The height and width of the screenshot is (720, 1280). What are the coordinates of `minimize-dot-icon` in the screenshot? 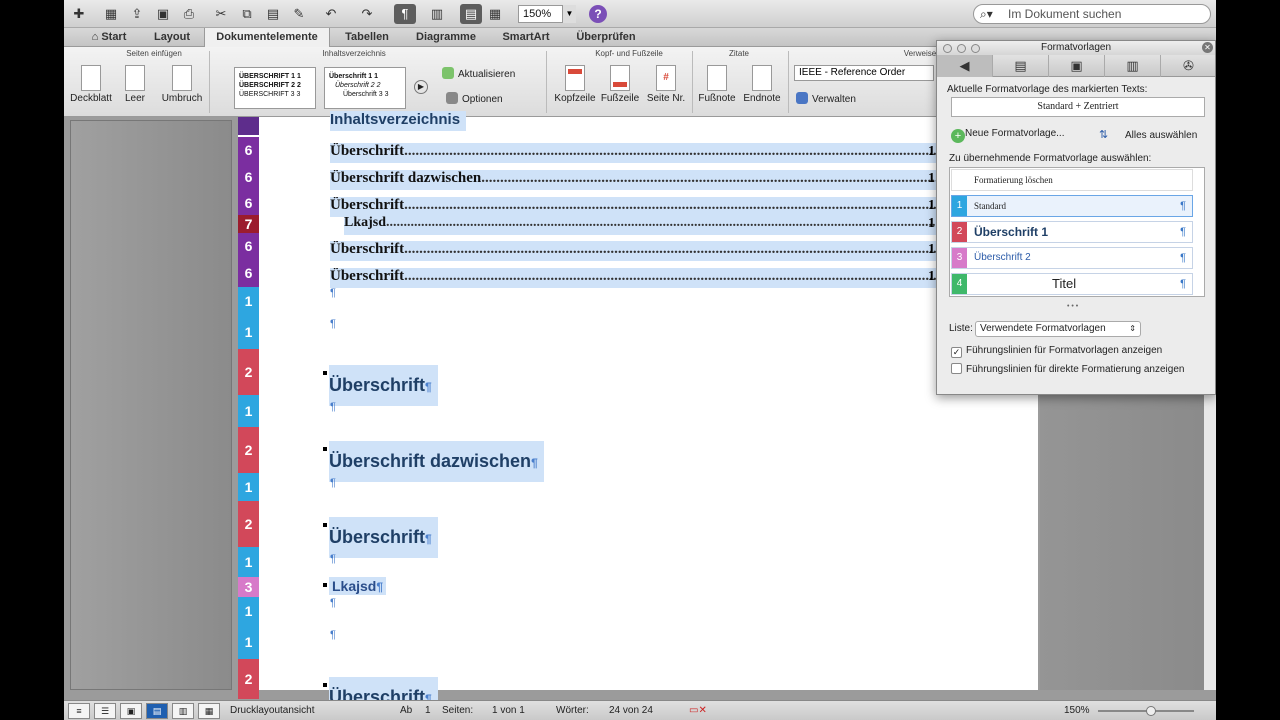 It's located at (961, 48).